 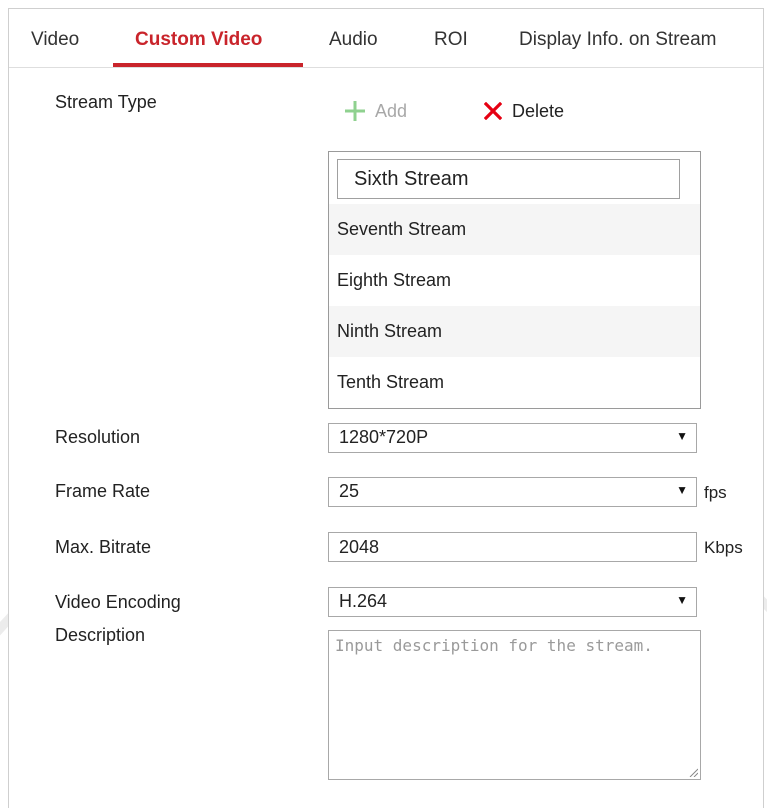 I want to click on description-label: Description, so click(x=100, y=635).